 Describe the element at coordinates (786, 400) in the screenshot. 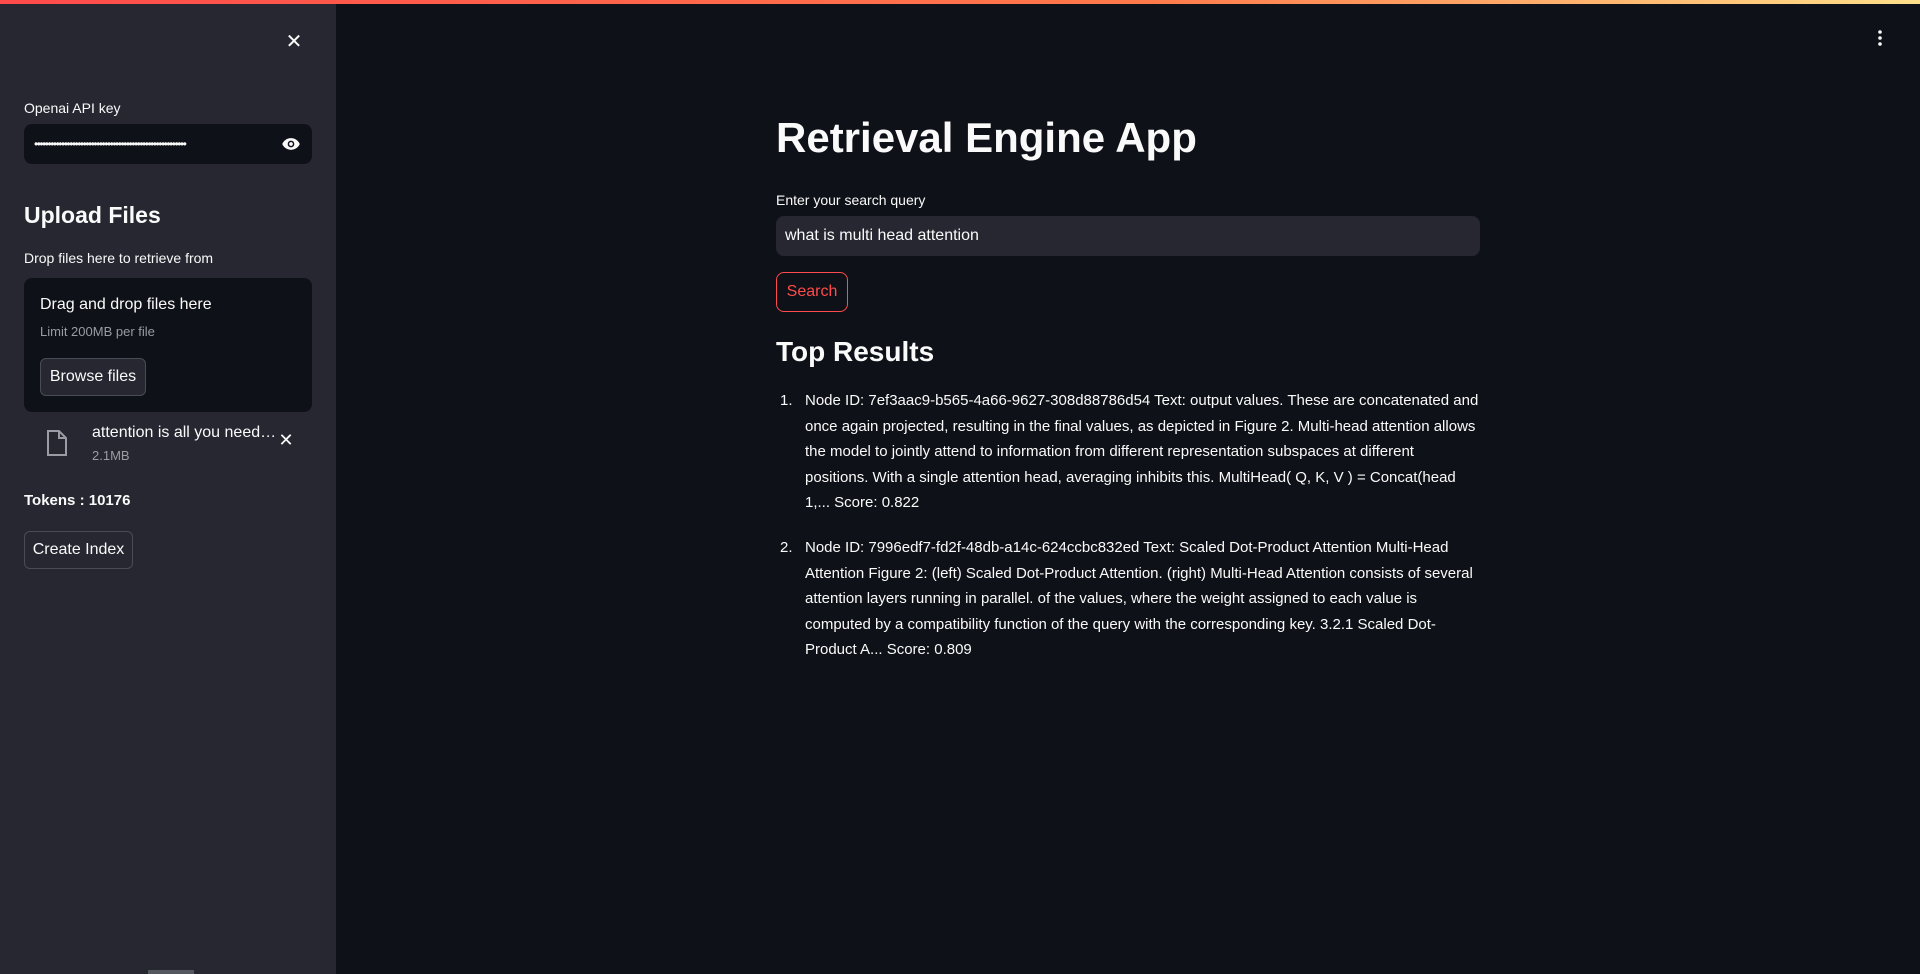

I see `result-number: 1.` at that location.